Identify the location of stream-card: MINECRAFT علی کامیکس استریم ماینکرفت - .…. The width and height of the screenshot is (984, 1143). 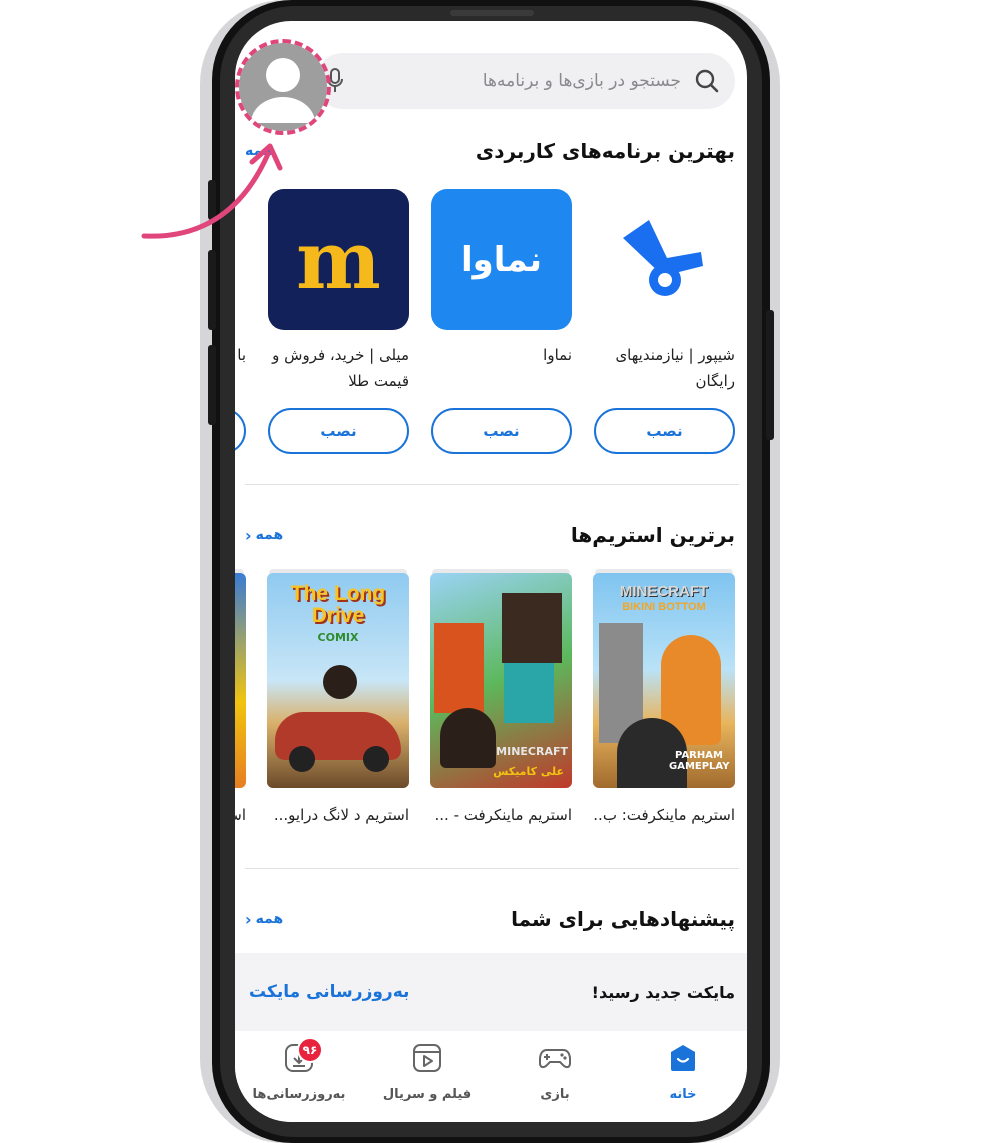
(501, 698).